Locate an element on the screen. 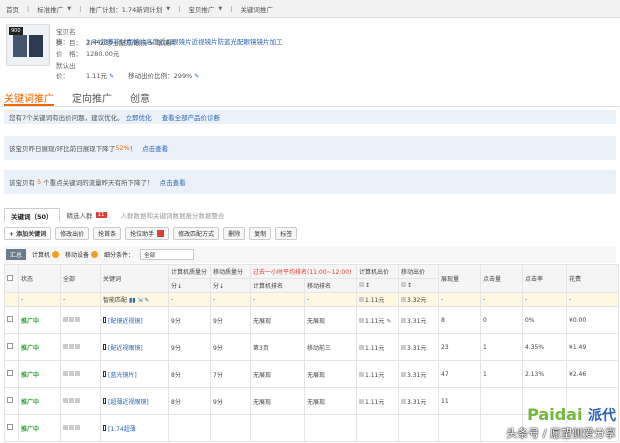 The image size is (620, 443). filter-summary: 汇总 is located at coordinates (16, 254).